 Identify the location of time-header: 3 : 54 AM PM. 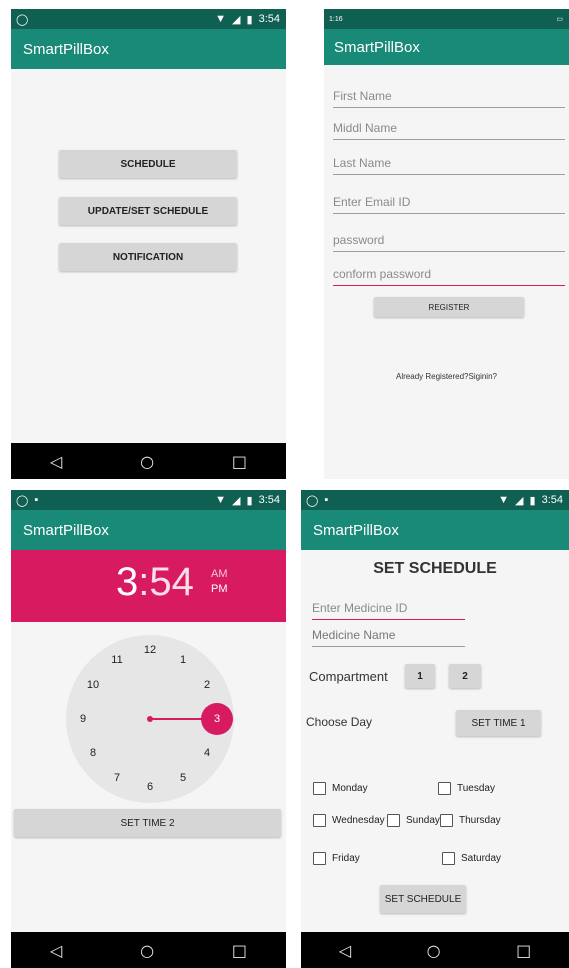
(148, 586).